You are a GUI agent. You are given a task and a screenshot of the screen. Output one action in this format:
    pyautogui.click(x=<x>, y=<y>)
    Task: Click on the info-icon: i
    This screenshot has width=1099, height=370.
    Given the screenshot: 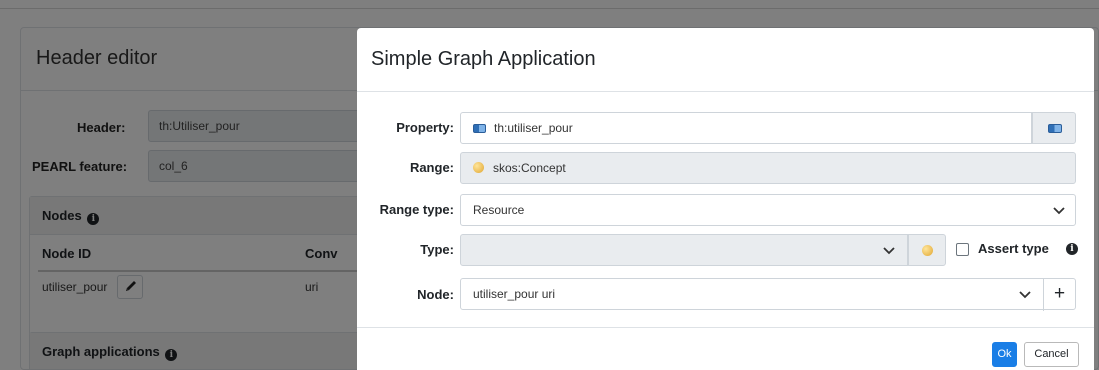 What is the action you would take?
    pyautogui.click(x=1072, y=249)
    